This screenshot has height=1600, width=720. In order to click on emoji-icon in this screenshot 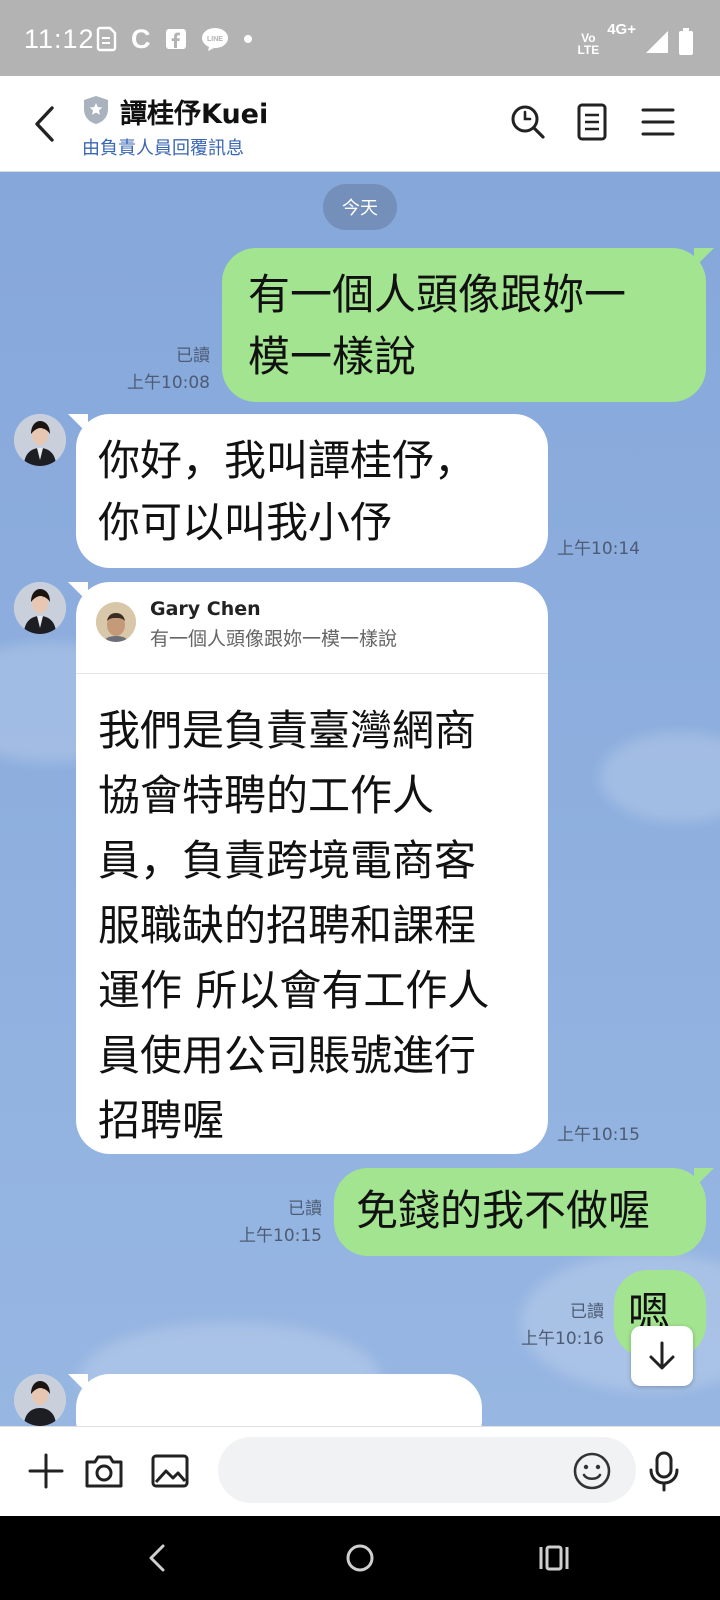, I will do `click(592, 1471)`.